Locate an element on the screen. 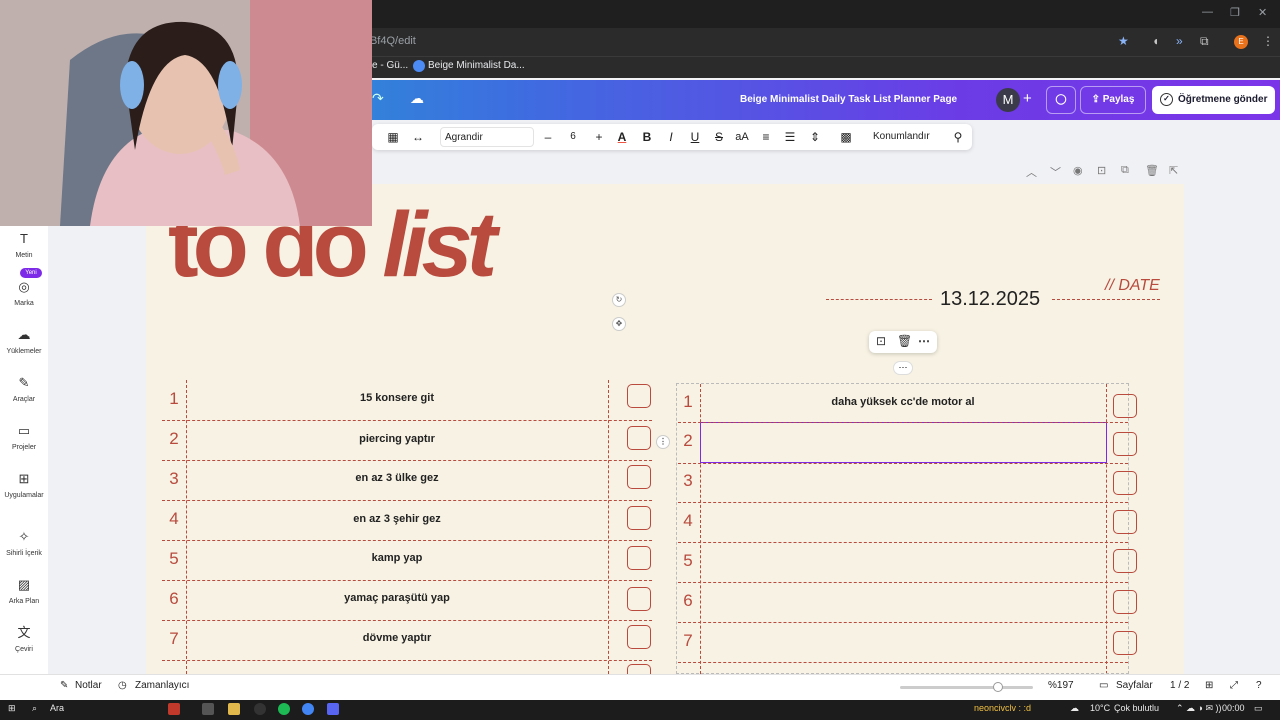 The width and height of the screenshot is (1280, 720). cloud-saved-icon: ☁ is located at coordinates (417, 98).